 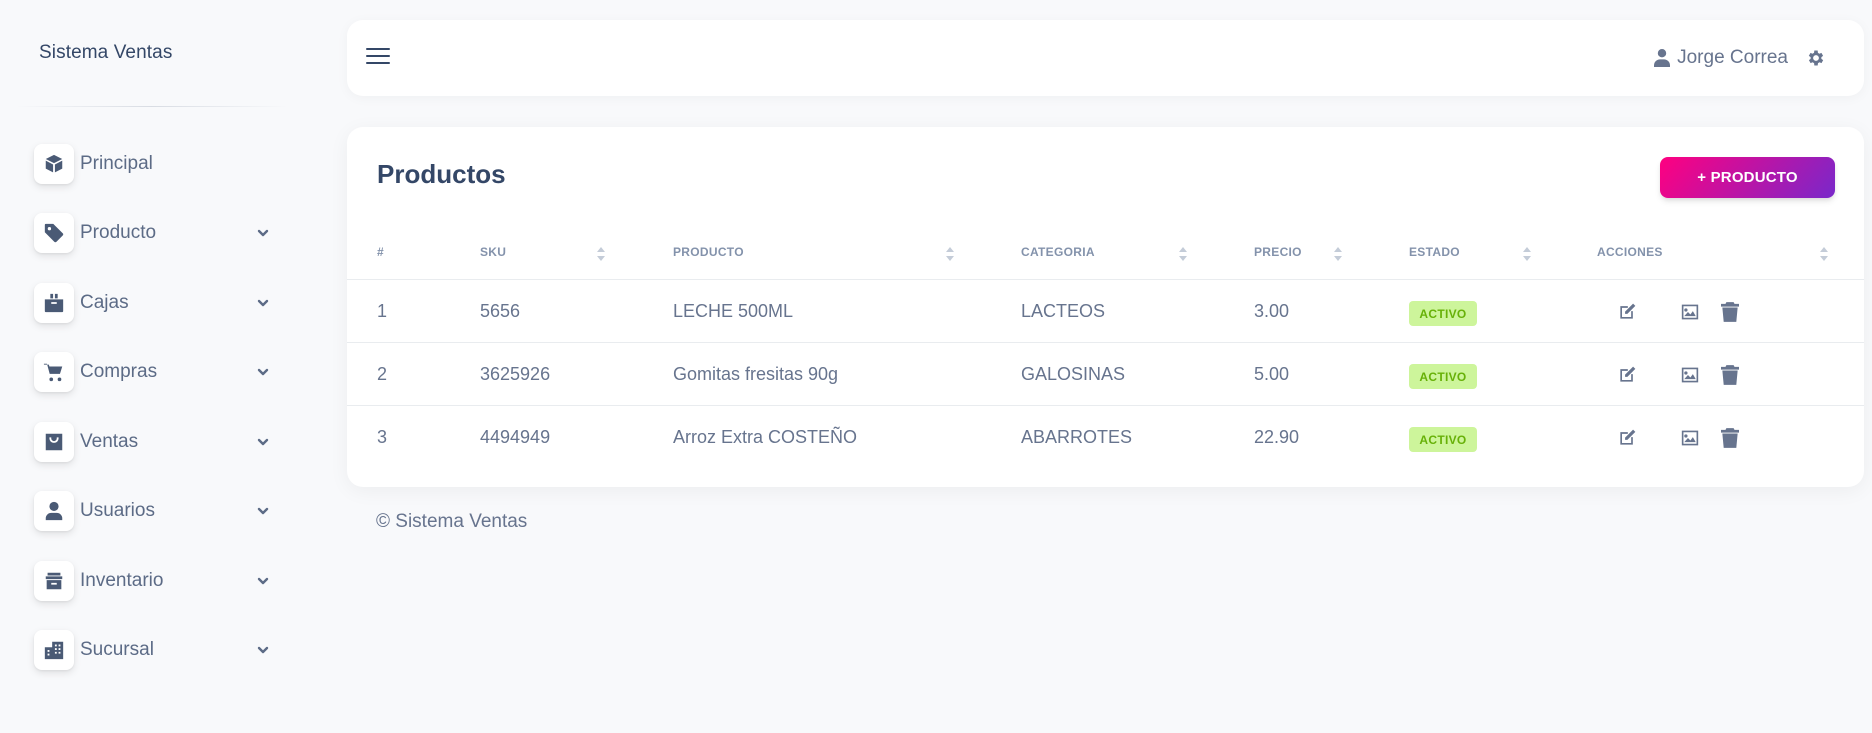 I want to click on gear-icon, so click(x=1816, y=58).